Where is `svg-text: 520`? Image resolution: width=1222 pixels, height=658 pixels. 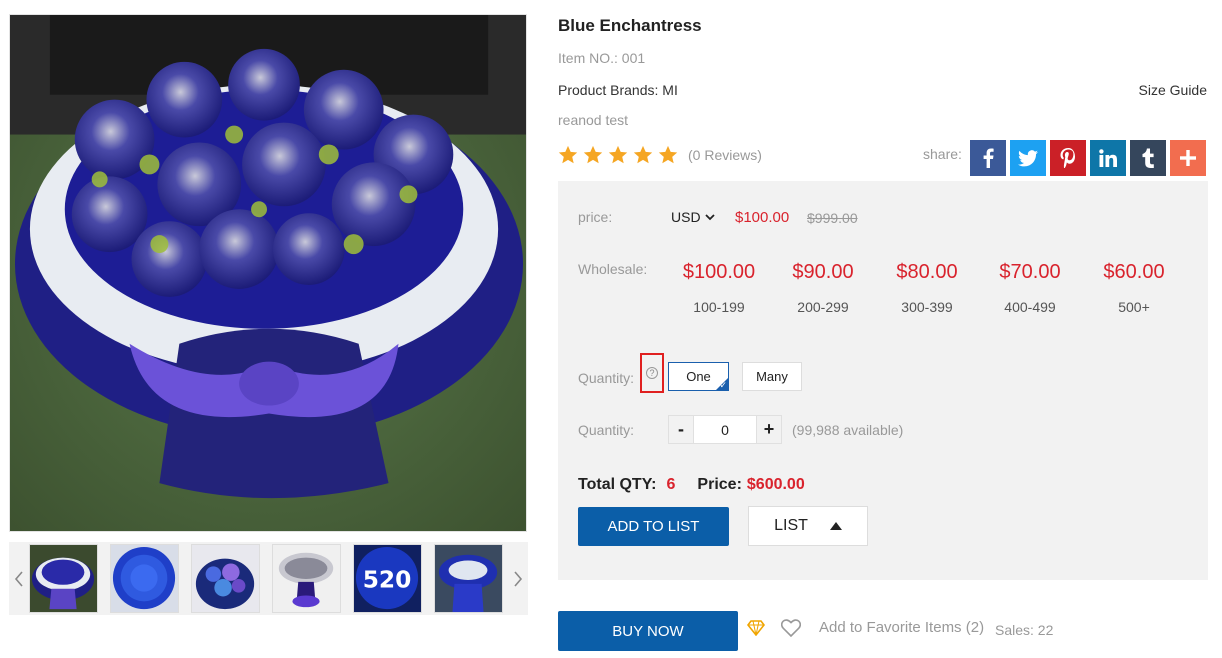 svg-text: 520 is located at coordinates (387, 580).